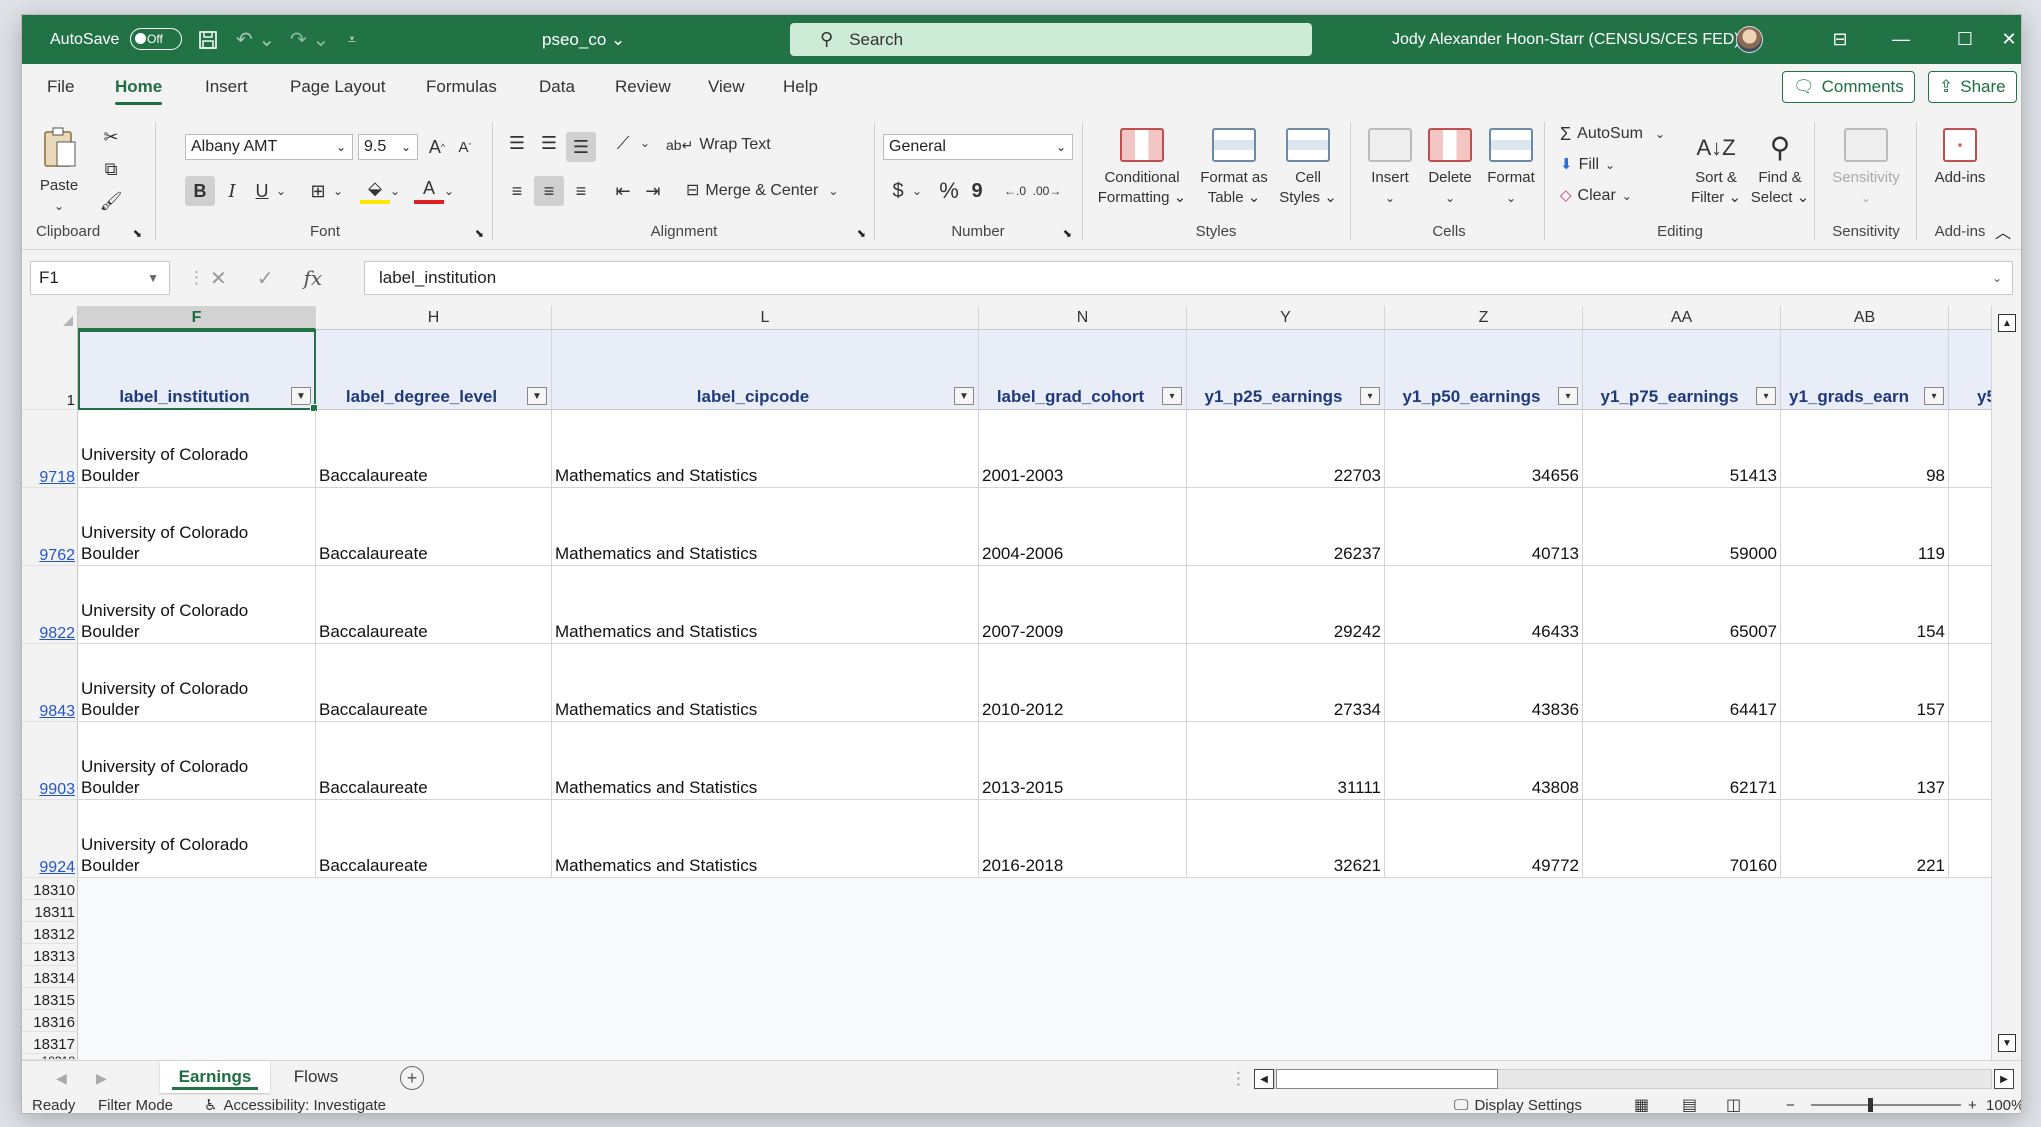 The width and height of the screenshot is (2041, 1127). Describe the element at coordinates (581, 147) in the screenshot. I see `align-bottom-icon: ☰` at that location.